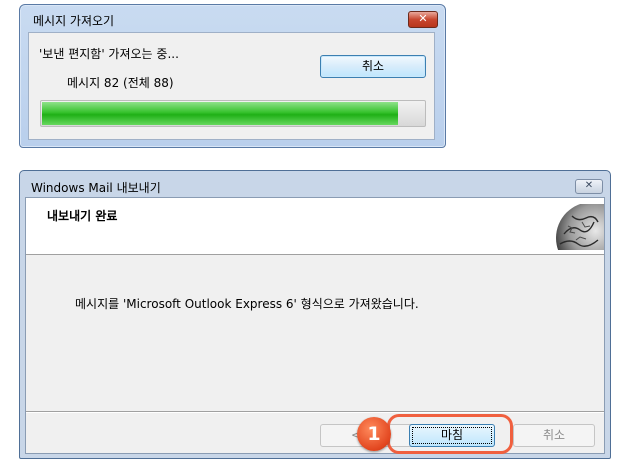 The width and height of the screenshot is (626, 462). Describe the element at coordinates (450, 434) in the screenshot. I see `callout-highlight` at that location.